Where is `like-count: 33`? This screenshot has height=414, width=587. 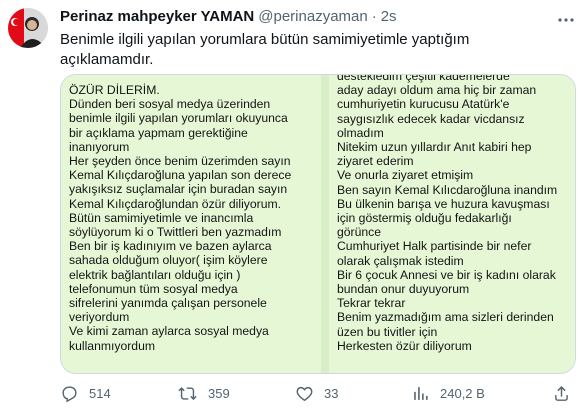 like-count: 33 is located at coordinates (331, 393).